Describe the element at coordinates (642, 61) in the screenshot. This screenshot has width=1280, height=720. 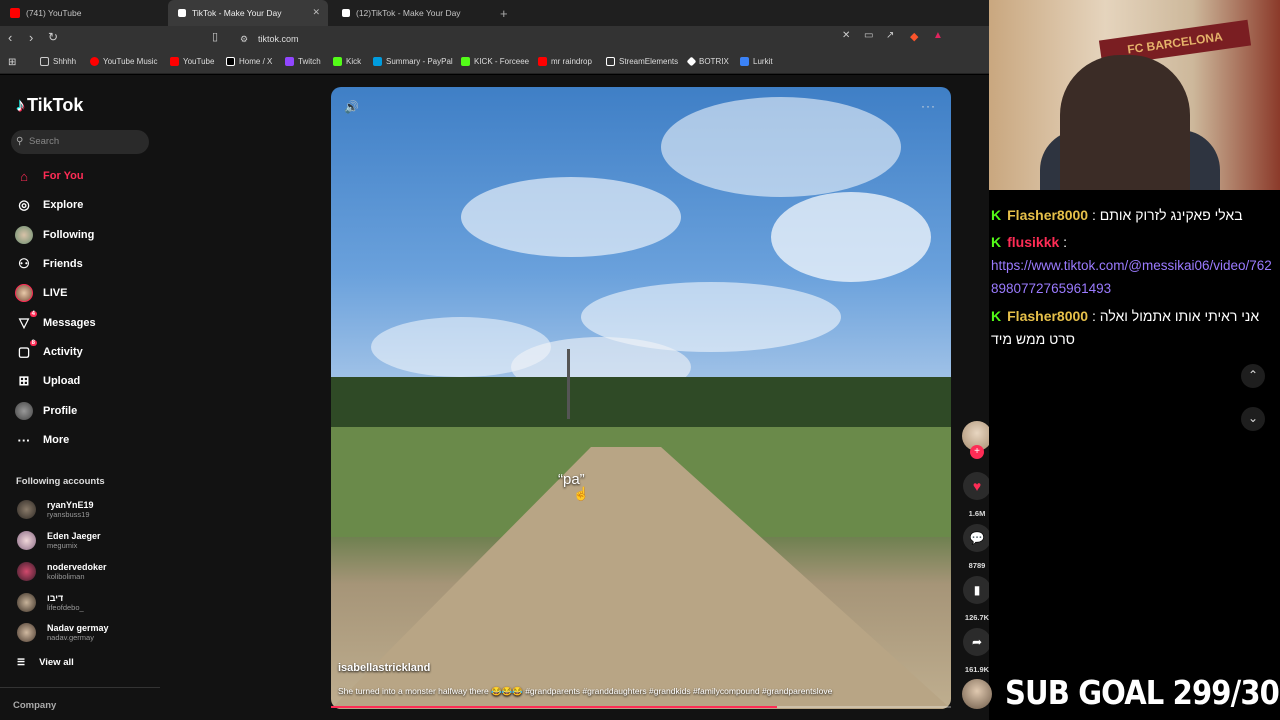
I see `bookmark-streamelements: StreamElements` at that location.